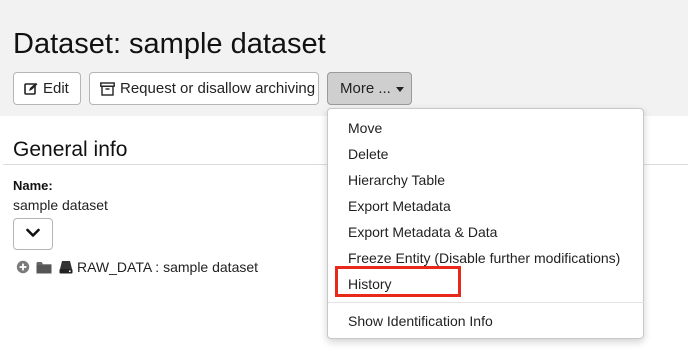 This screenshot has width=688, height=360. What do you see at coordinates (370, 284) in the screenshot?
I see `menu-item-history: History` at bounding box center [370, 284].